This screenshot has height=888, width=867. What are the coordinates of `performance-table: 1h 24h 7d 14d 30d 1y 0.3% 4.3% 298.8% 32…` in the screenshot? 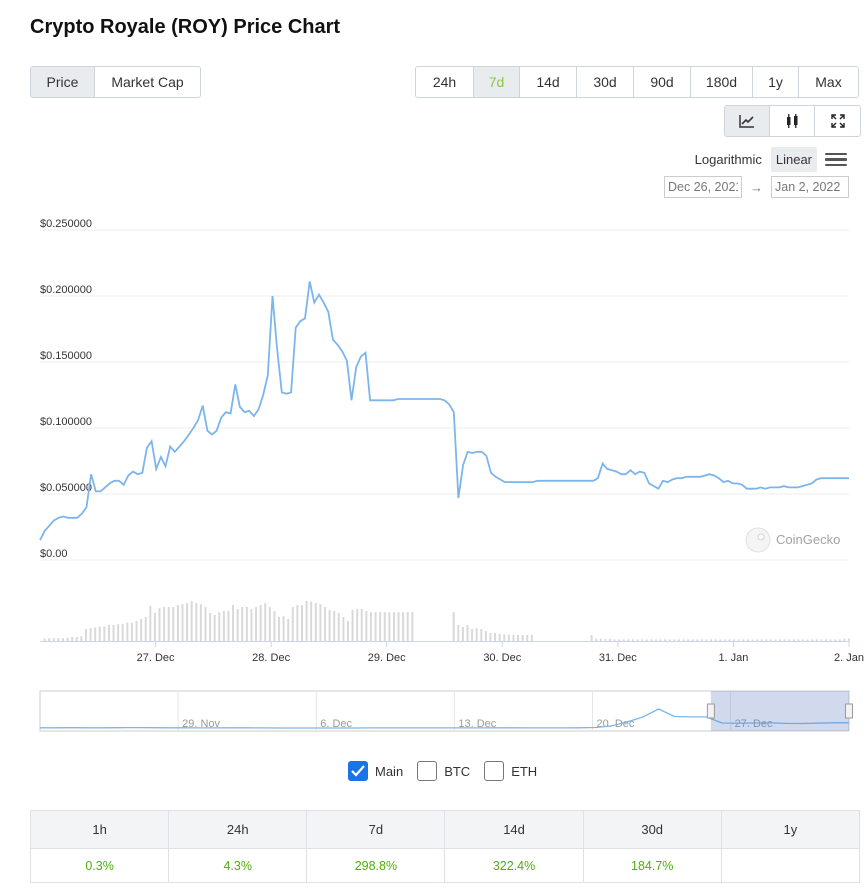 It's located at (445, 846).